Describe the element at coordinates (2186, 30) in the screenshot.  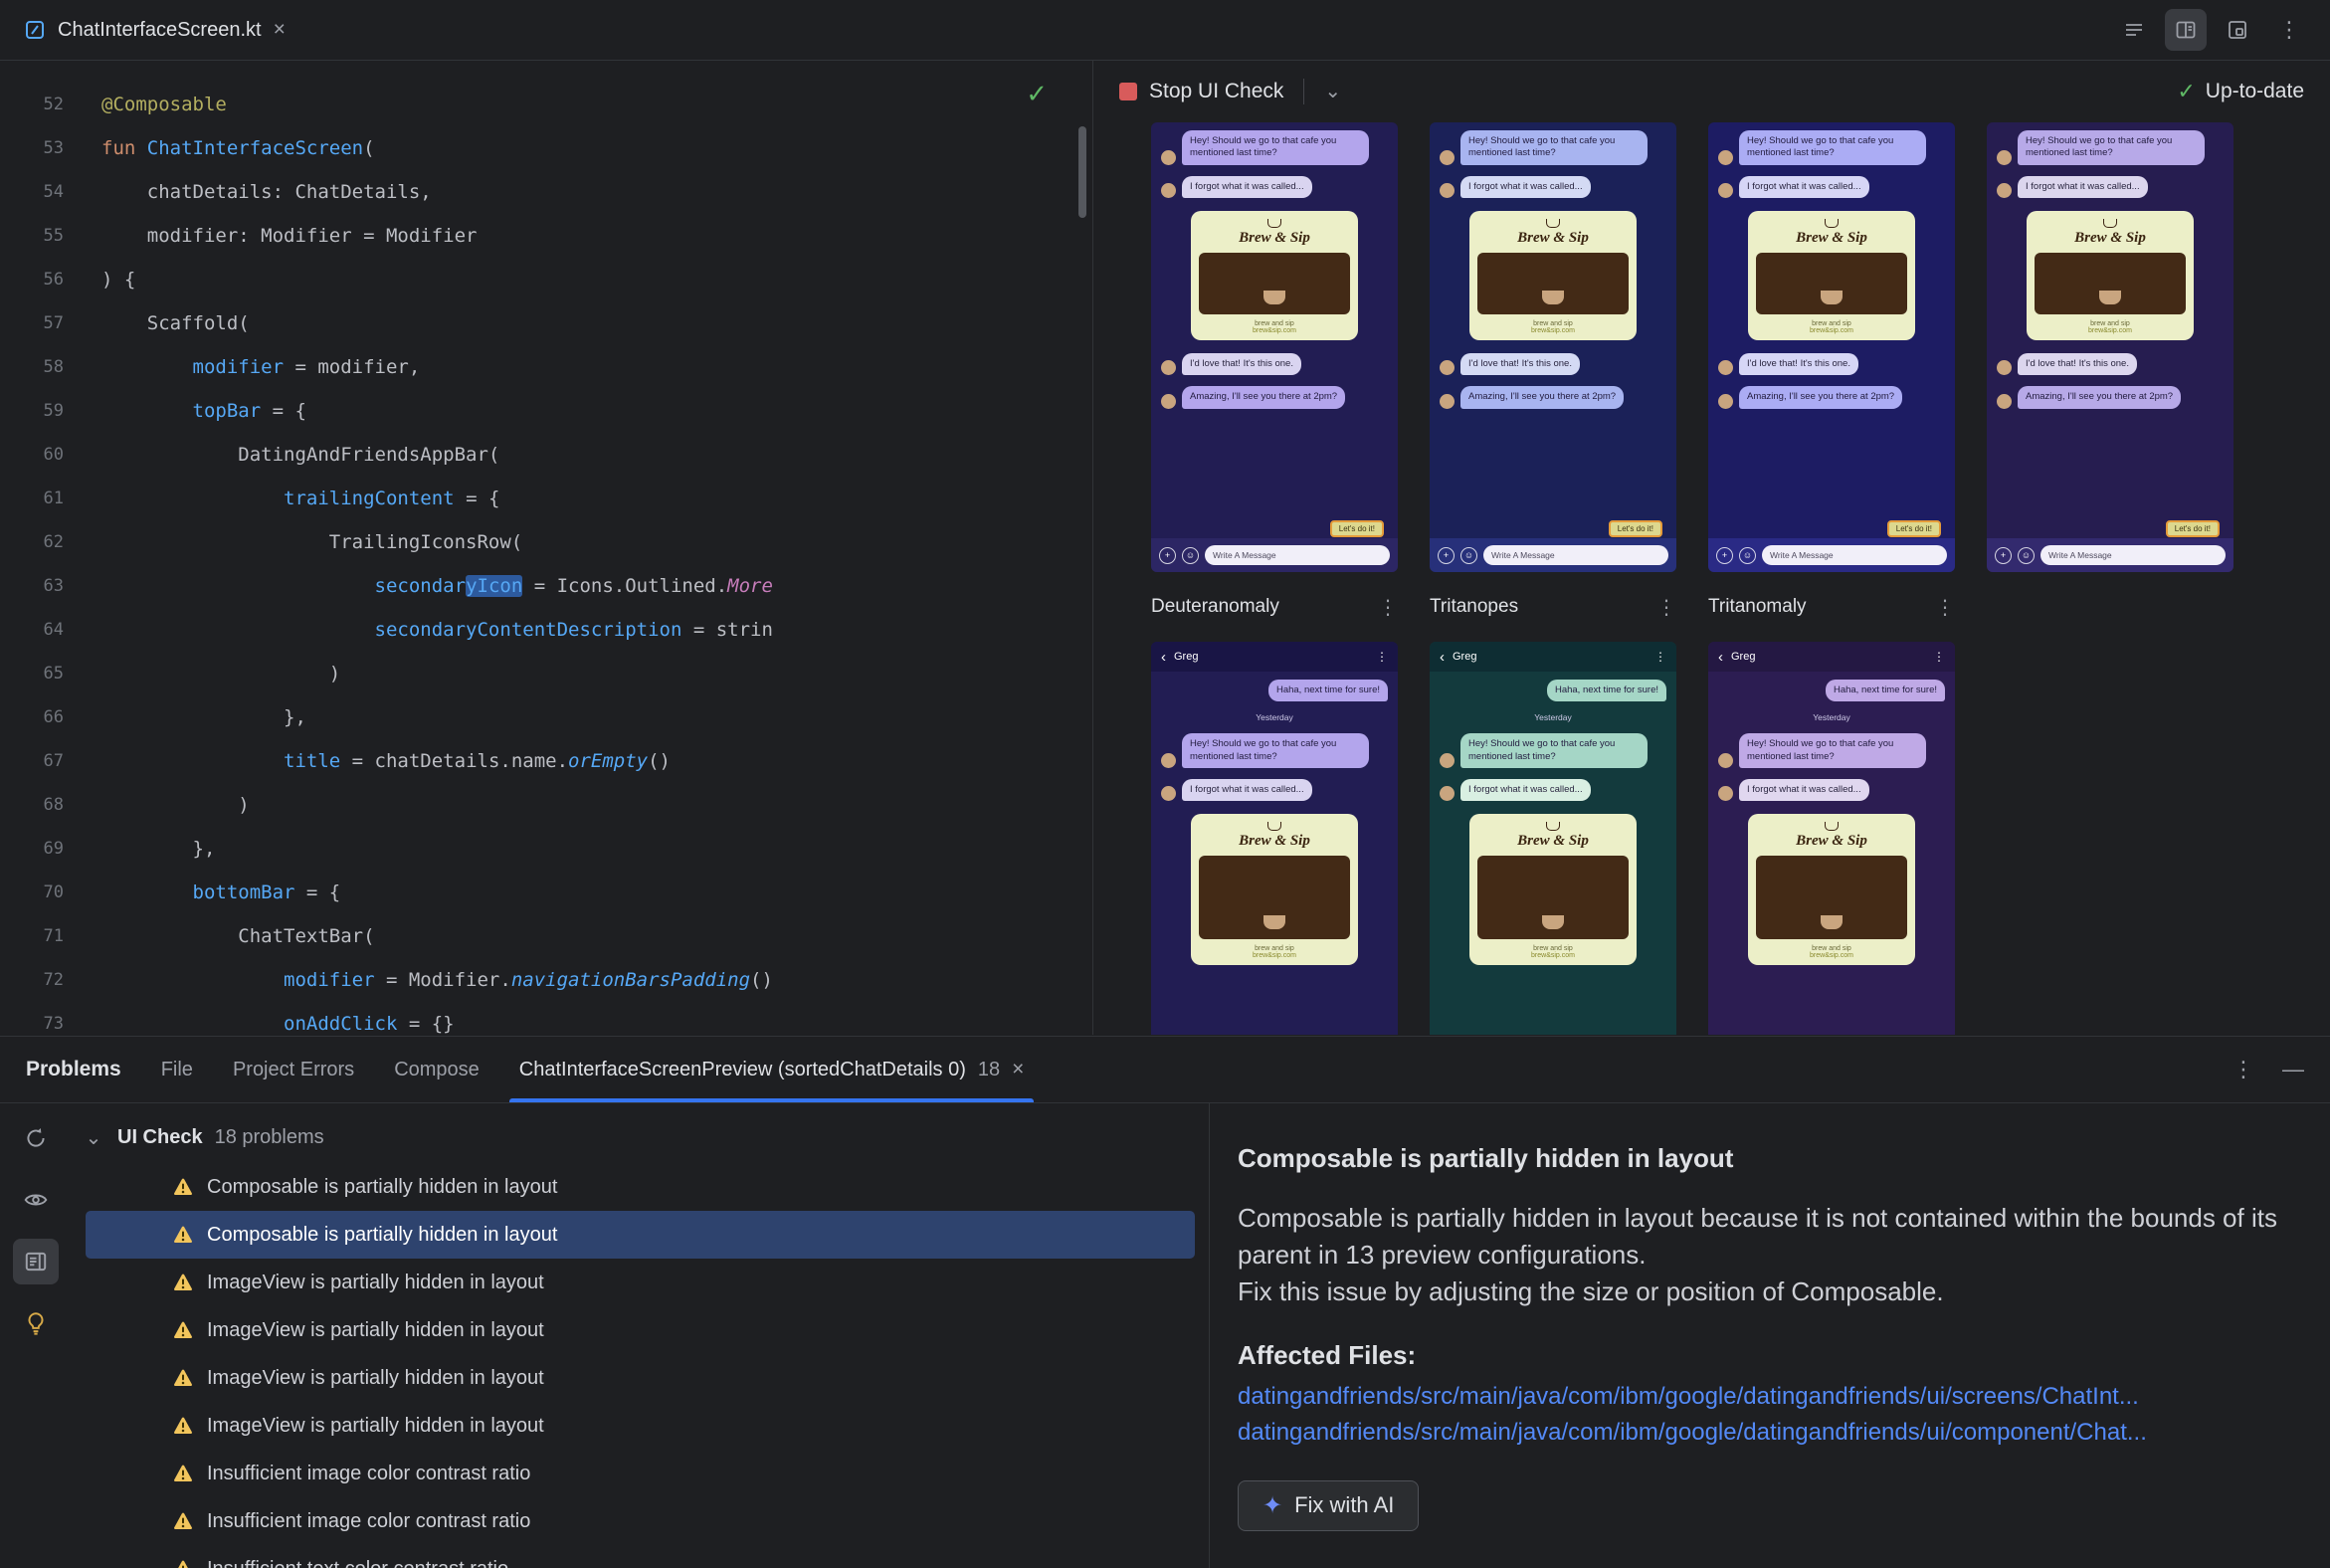
I see `split-preview-icon` at that location.